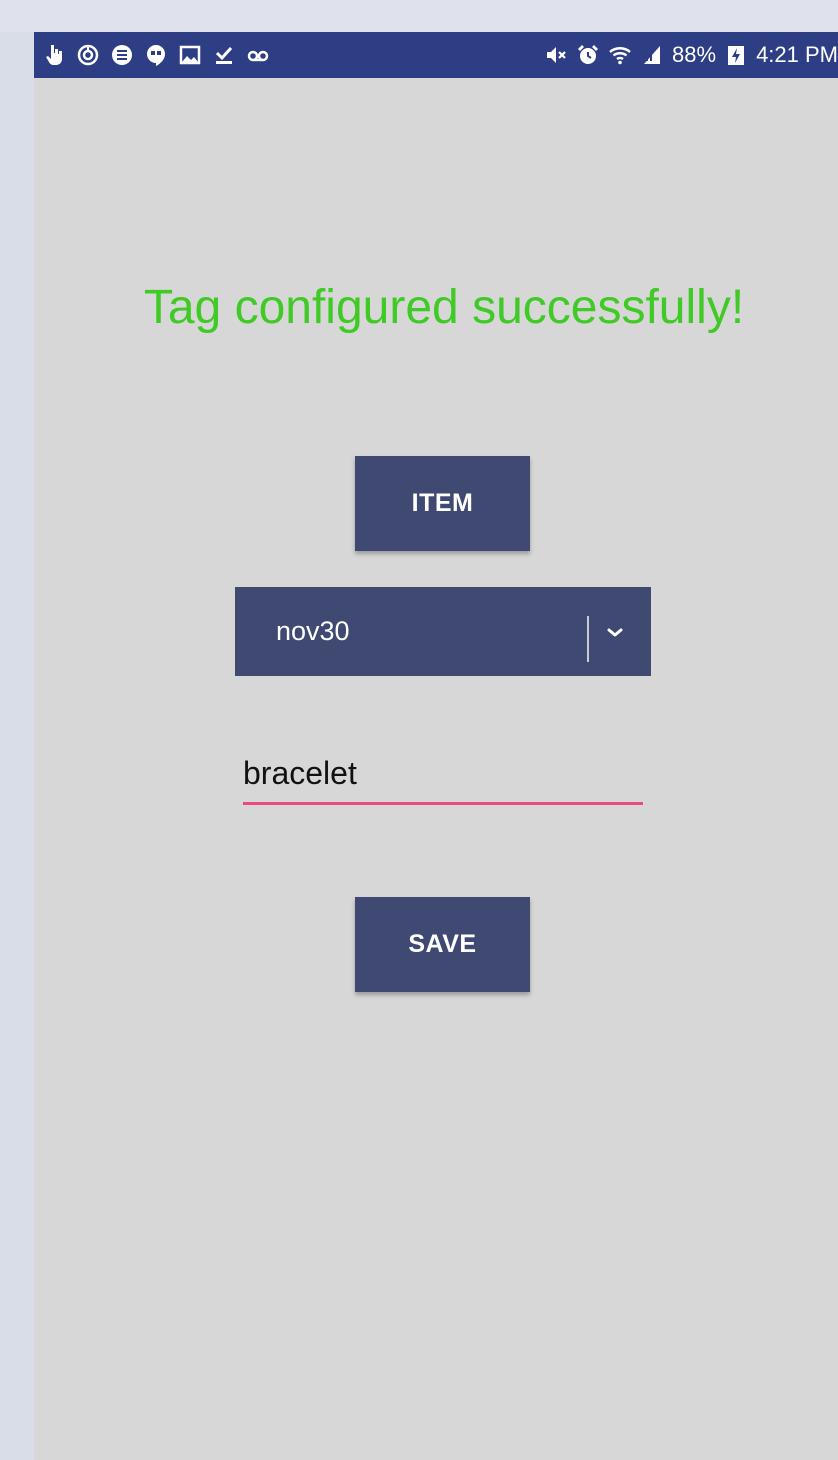 The image size is (838, 1460). Describe the element at coordinates (588, 55) in the screenshot. I see `alarm-icon` at that location.